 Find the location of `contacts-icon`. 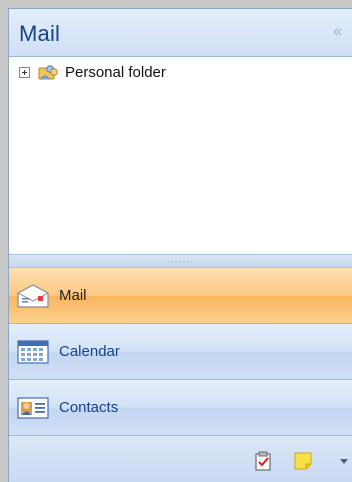

contacts-icon is located at coordinates (33, 408).